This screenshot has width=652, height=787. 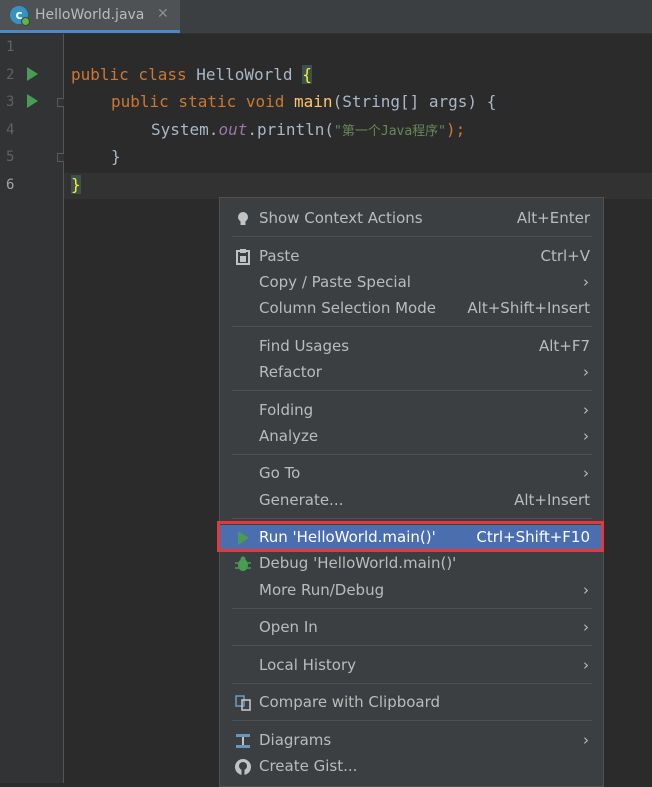 I want to click on menu-shortcut: Alt+Shift+Insert, so click(x=528, y=308).